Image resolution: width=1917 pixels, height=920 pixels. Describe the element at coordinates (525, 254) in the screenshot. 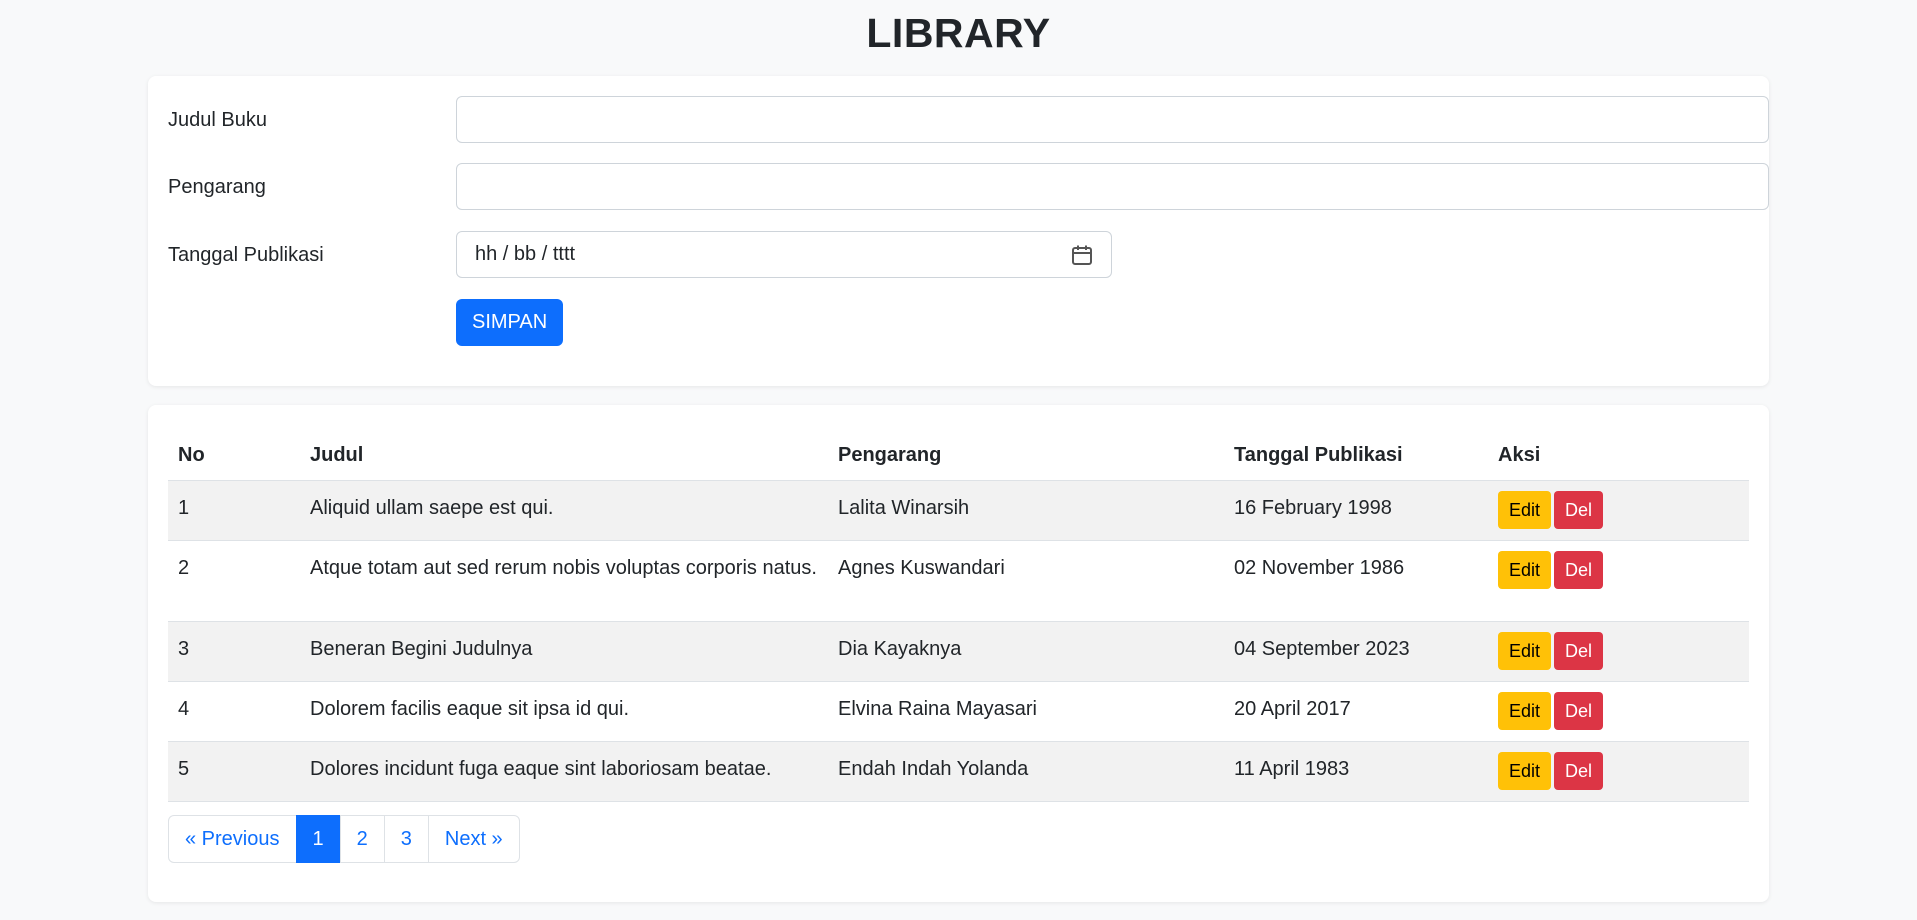

I see `date-placeholder: hh / bb / tttt` at that location.